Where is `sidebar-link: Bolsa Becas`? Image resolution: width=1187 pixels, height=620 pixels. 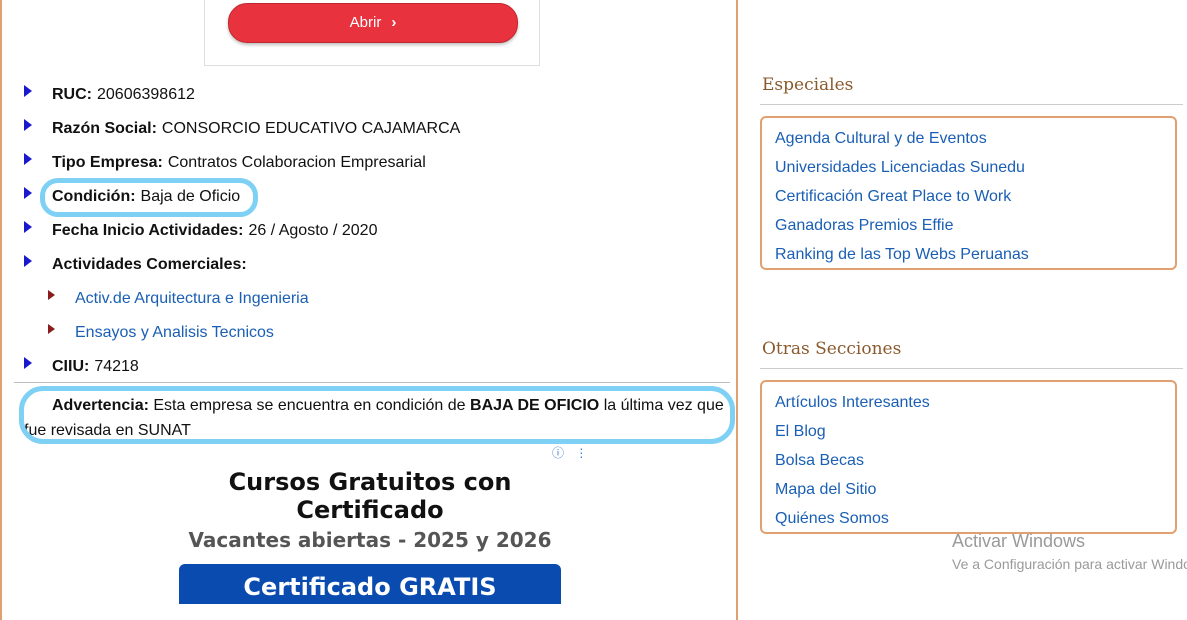 sidebar-link: Bolsa Becas is located at coordinates (975, 460).